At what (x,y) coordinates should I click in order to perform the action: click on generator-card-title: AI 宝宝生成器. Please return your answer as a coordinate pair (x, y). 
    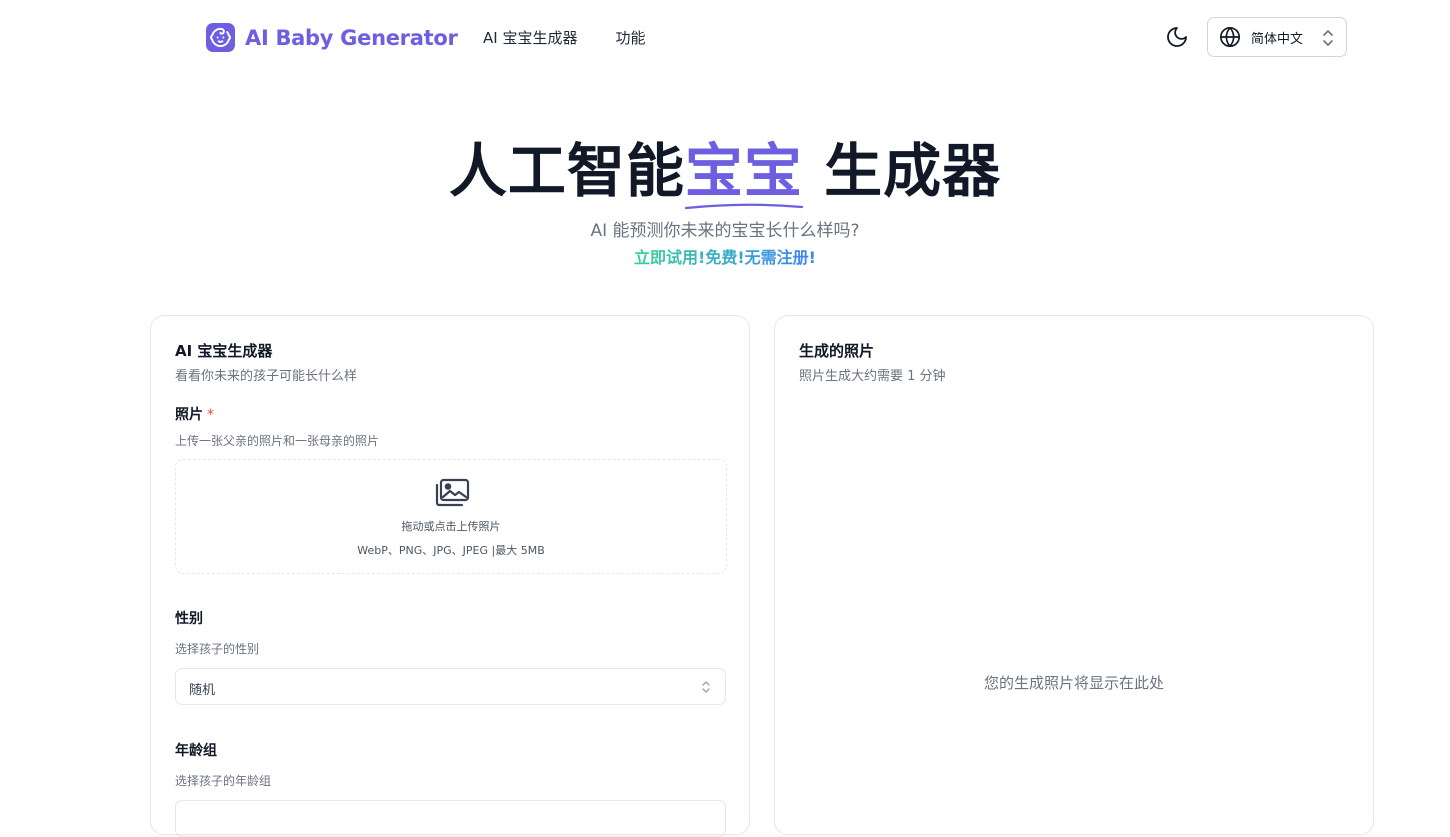
    Looking at the image, I should click on (224, 351).